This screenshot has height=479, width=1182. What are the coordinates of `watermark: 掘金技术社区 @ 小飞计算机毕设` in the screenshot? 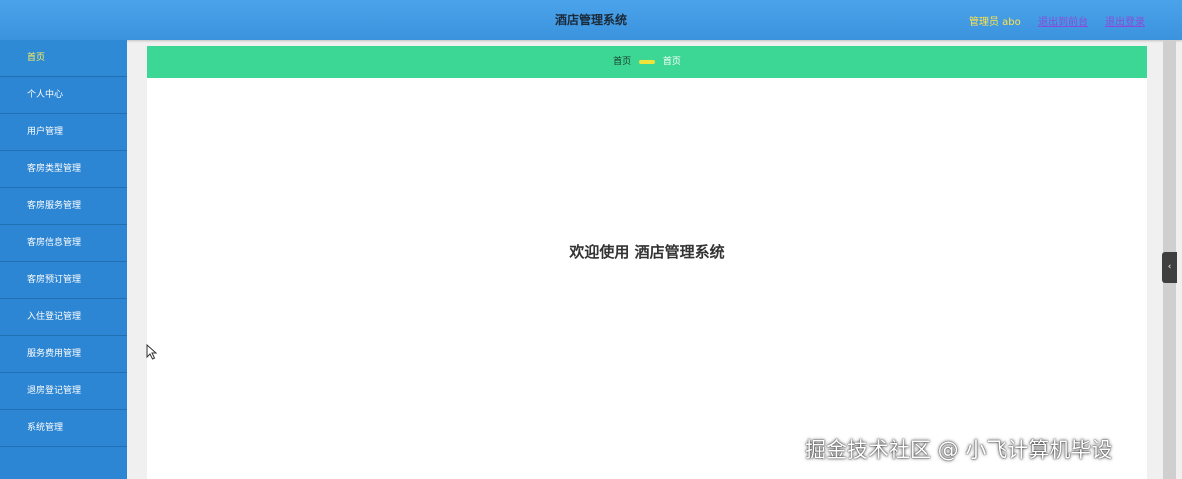 It's located at (959, 450).